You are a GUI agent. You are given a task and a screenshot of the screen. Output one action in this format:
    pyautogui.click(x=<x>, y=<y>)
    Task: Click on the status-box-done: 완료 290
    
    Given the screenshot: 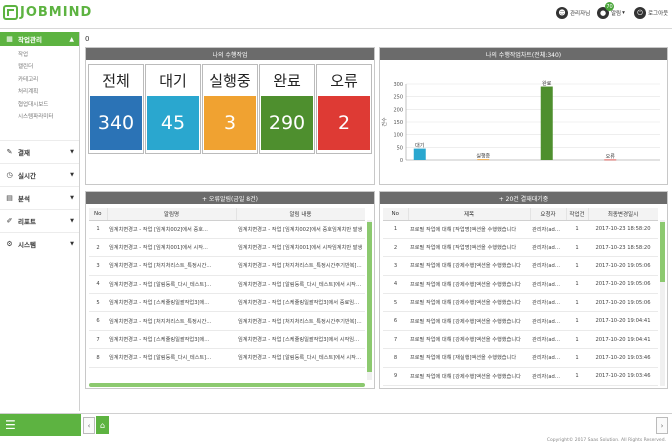 What is the action you would take?
    pyautogui.click(x=287, y=109)
    